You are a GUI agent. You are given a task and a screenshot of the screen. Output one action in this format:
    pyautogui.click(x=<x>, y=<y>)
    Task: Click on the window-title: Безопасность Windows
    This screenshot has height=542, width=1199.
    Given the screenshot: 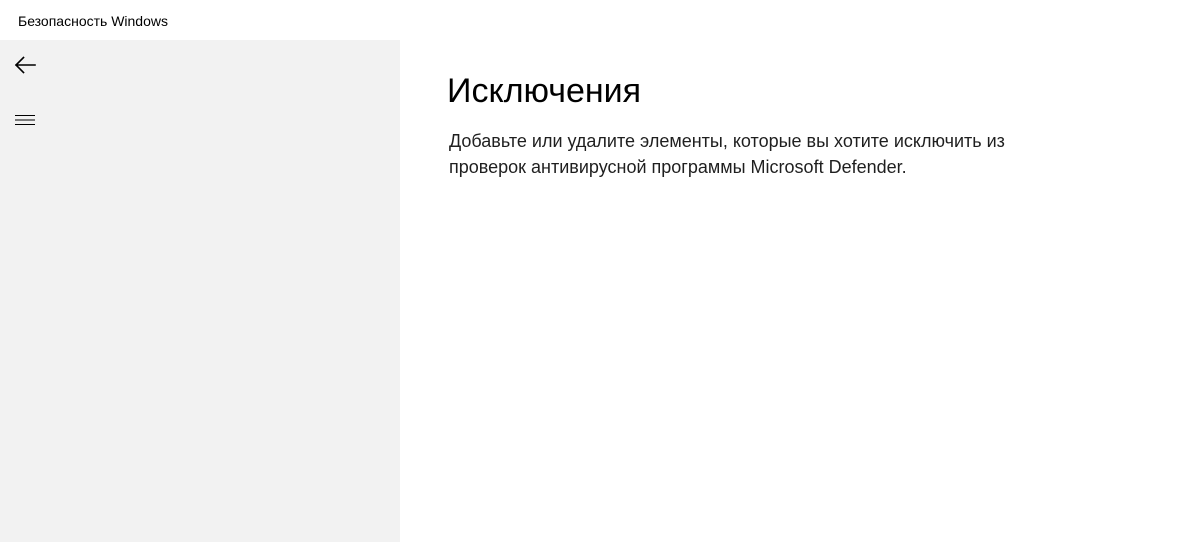 What is the action you would take?
    pyautogui.click(x=93, y=21)
    